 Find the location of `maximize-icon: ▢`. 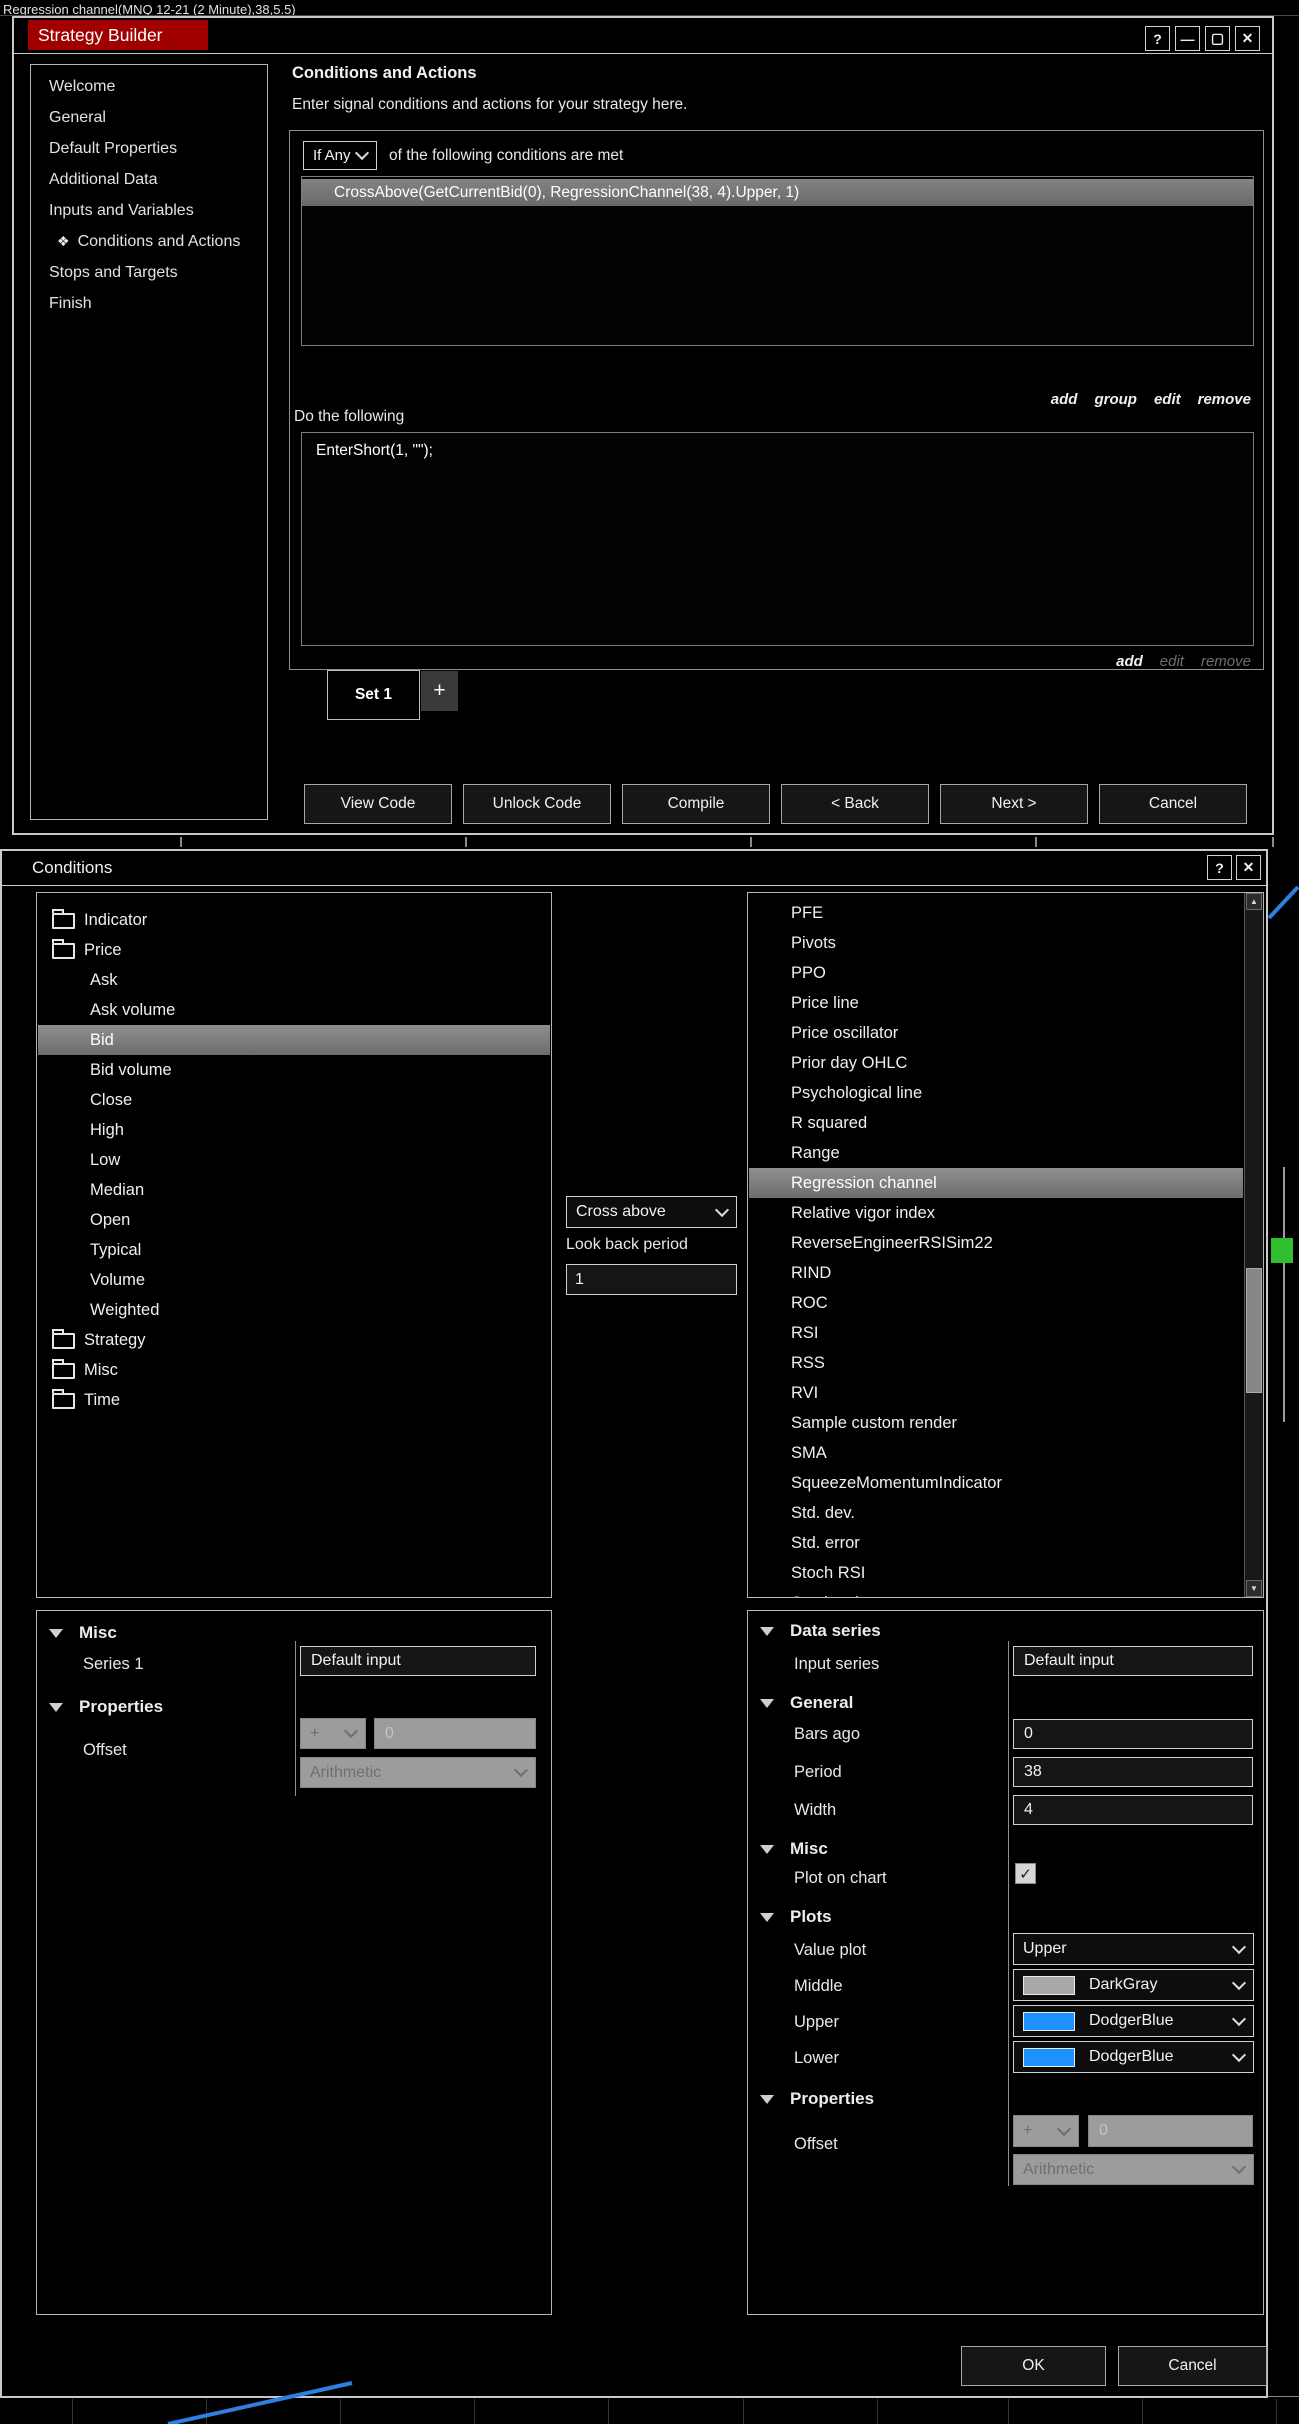

maximize-icon: ▢ is located at coordinates (1217, 38).